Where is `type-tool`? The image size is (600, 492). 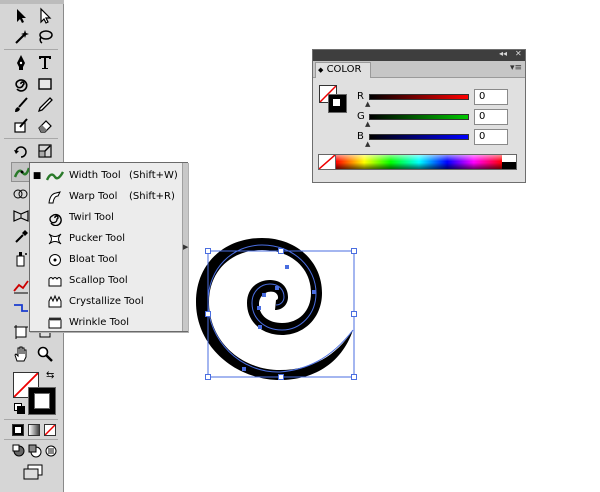 type-tool is located at coordinates (45, 62).